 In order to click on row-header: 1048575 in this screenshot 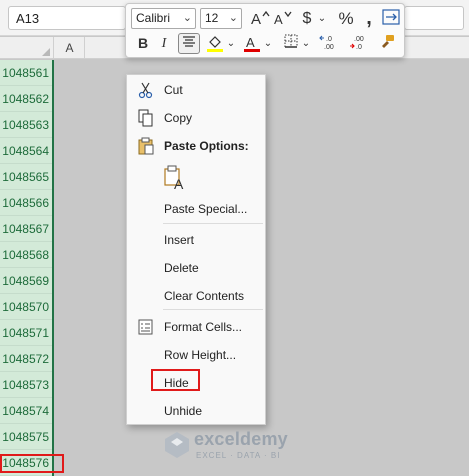, I will do `click(26, 437)`.